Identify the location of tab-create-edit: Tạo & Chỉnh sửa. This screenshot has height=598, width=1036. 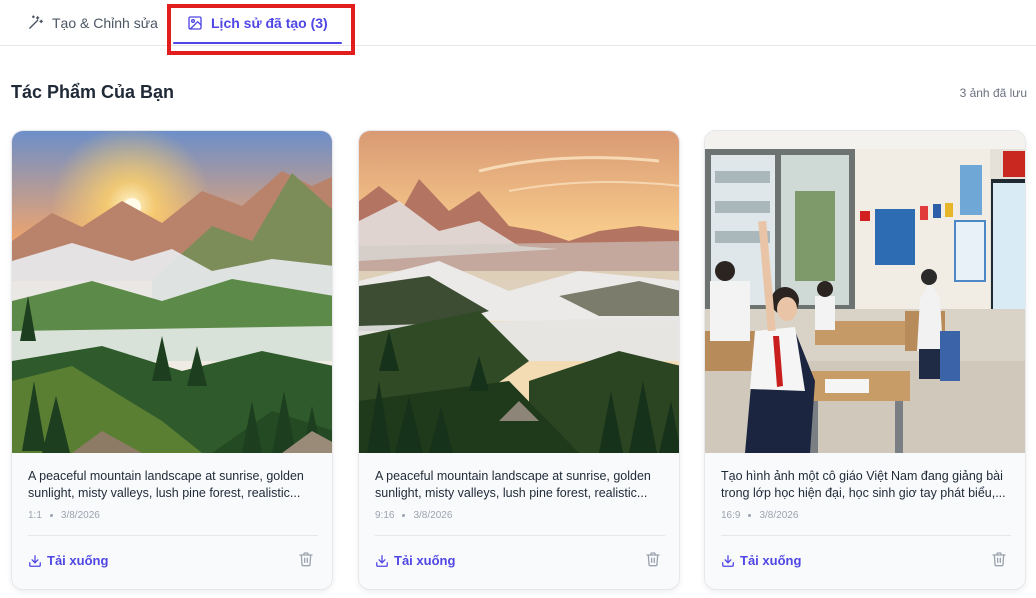
(92, 22).